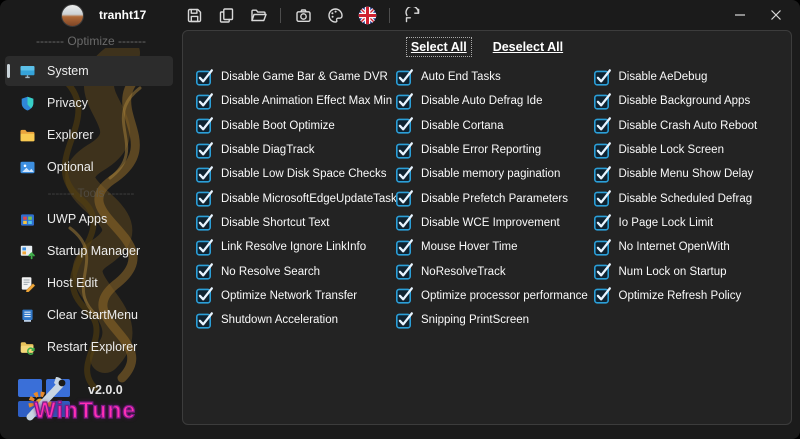 The image size is (800, 439). I want to click on checkbox-item: No Internet OpenWith, so click(692, 247).